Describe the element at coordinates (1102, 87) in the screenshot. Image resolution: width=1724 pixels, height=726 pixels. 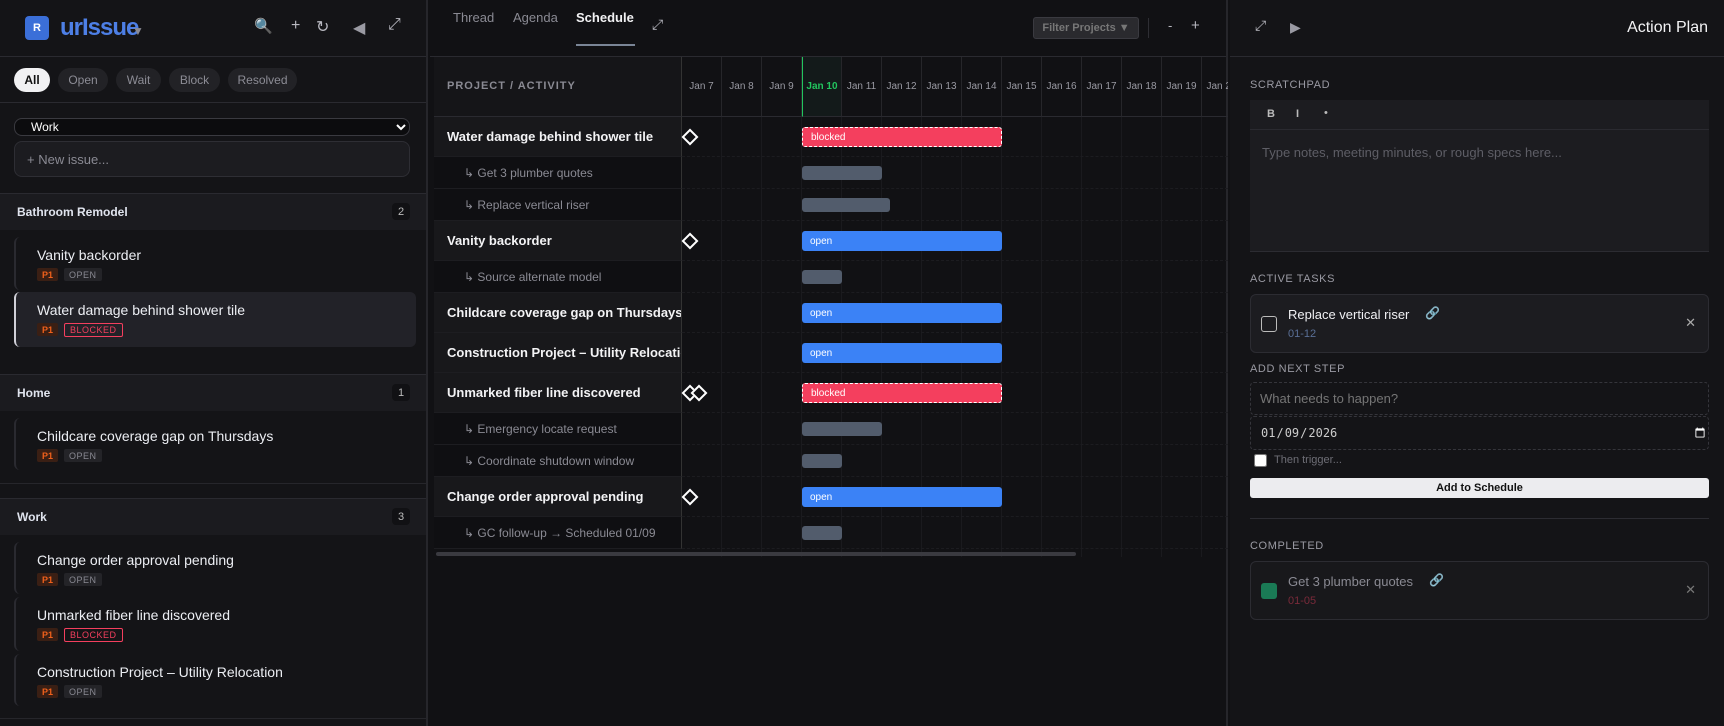
I see `day-header: Jan 17` at that location.